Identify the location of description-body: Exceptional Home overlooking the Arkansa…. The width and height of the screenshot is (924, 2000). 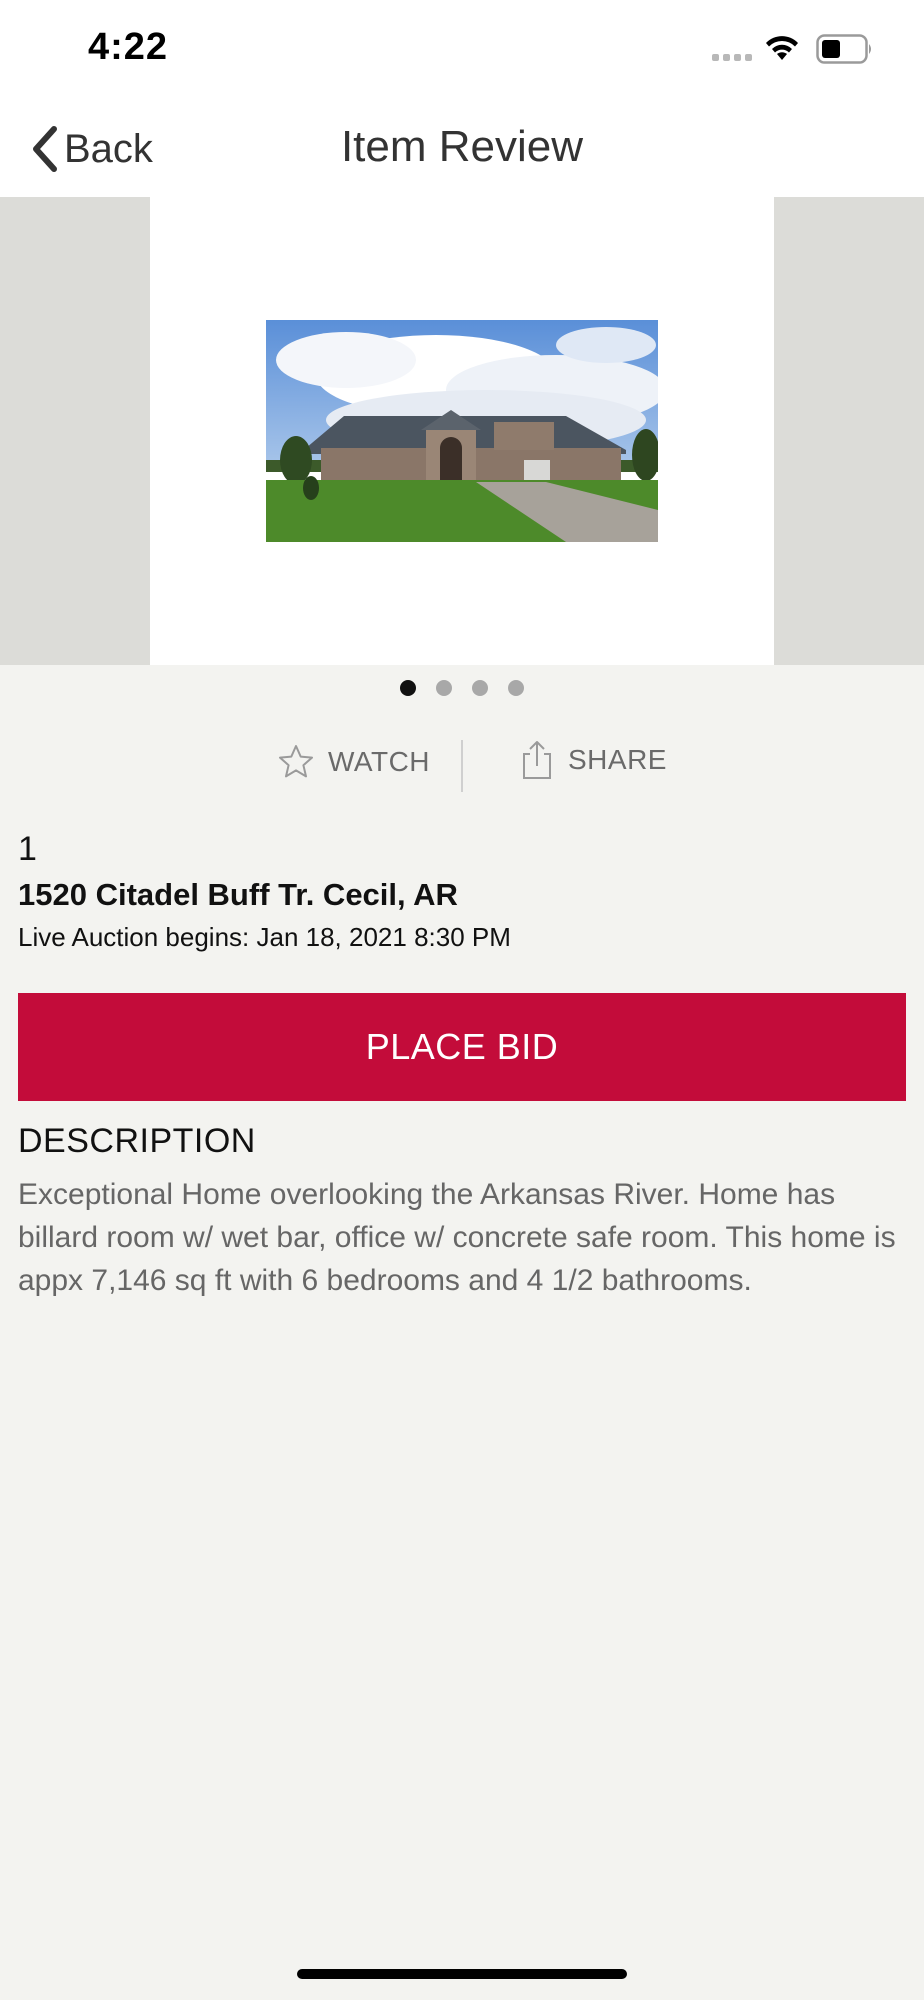
(457, 1237).